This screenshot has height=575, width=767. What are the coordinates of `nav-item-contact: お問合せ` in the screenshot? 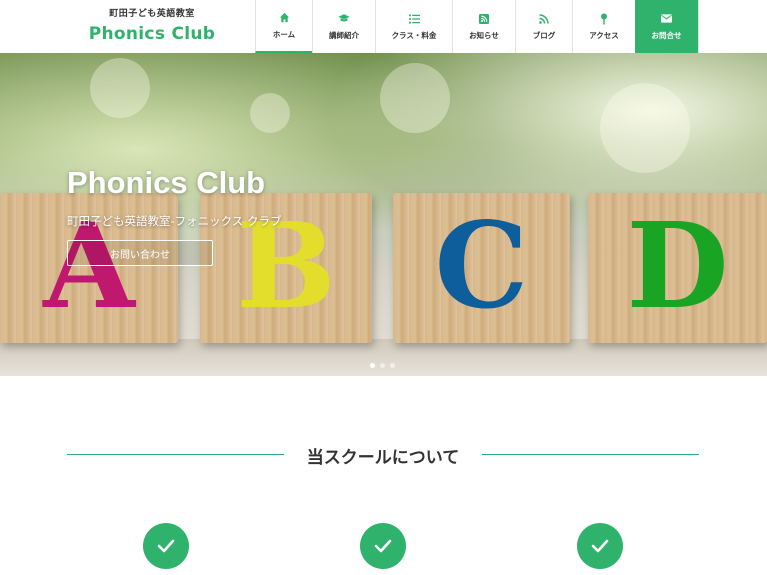 It's located at (667, 26).